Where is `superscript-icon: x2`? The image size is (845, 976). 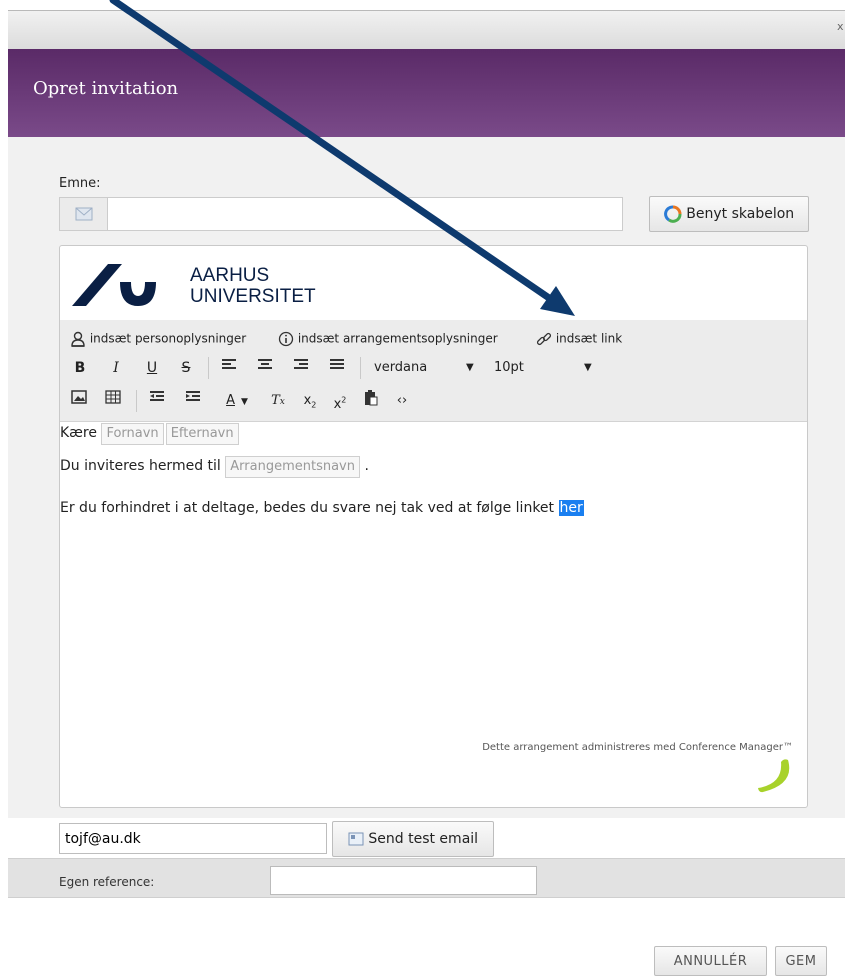 superscript-icon: x2 is located at coordinates (340, 404).